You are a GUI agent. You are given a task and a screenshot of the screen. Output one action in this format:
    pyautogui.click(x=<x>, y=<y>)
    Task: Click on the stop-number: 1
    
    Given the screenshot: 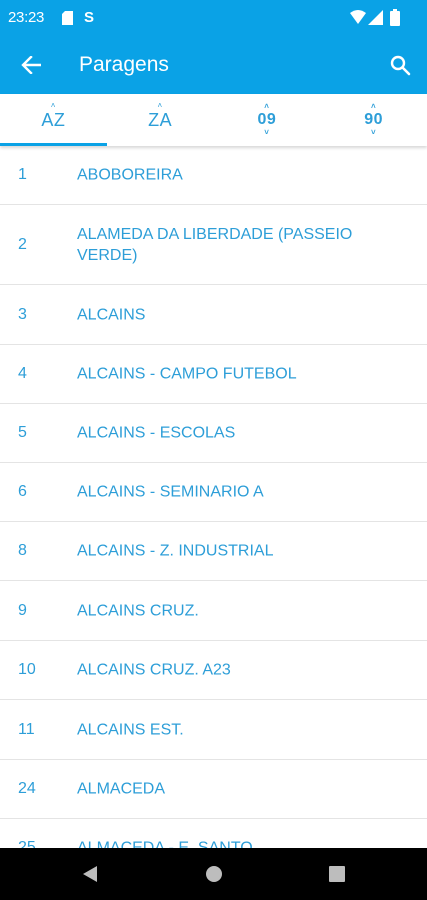 What is the action you would take?
    pyautogui.click(x=22, y=174)
    